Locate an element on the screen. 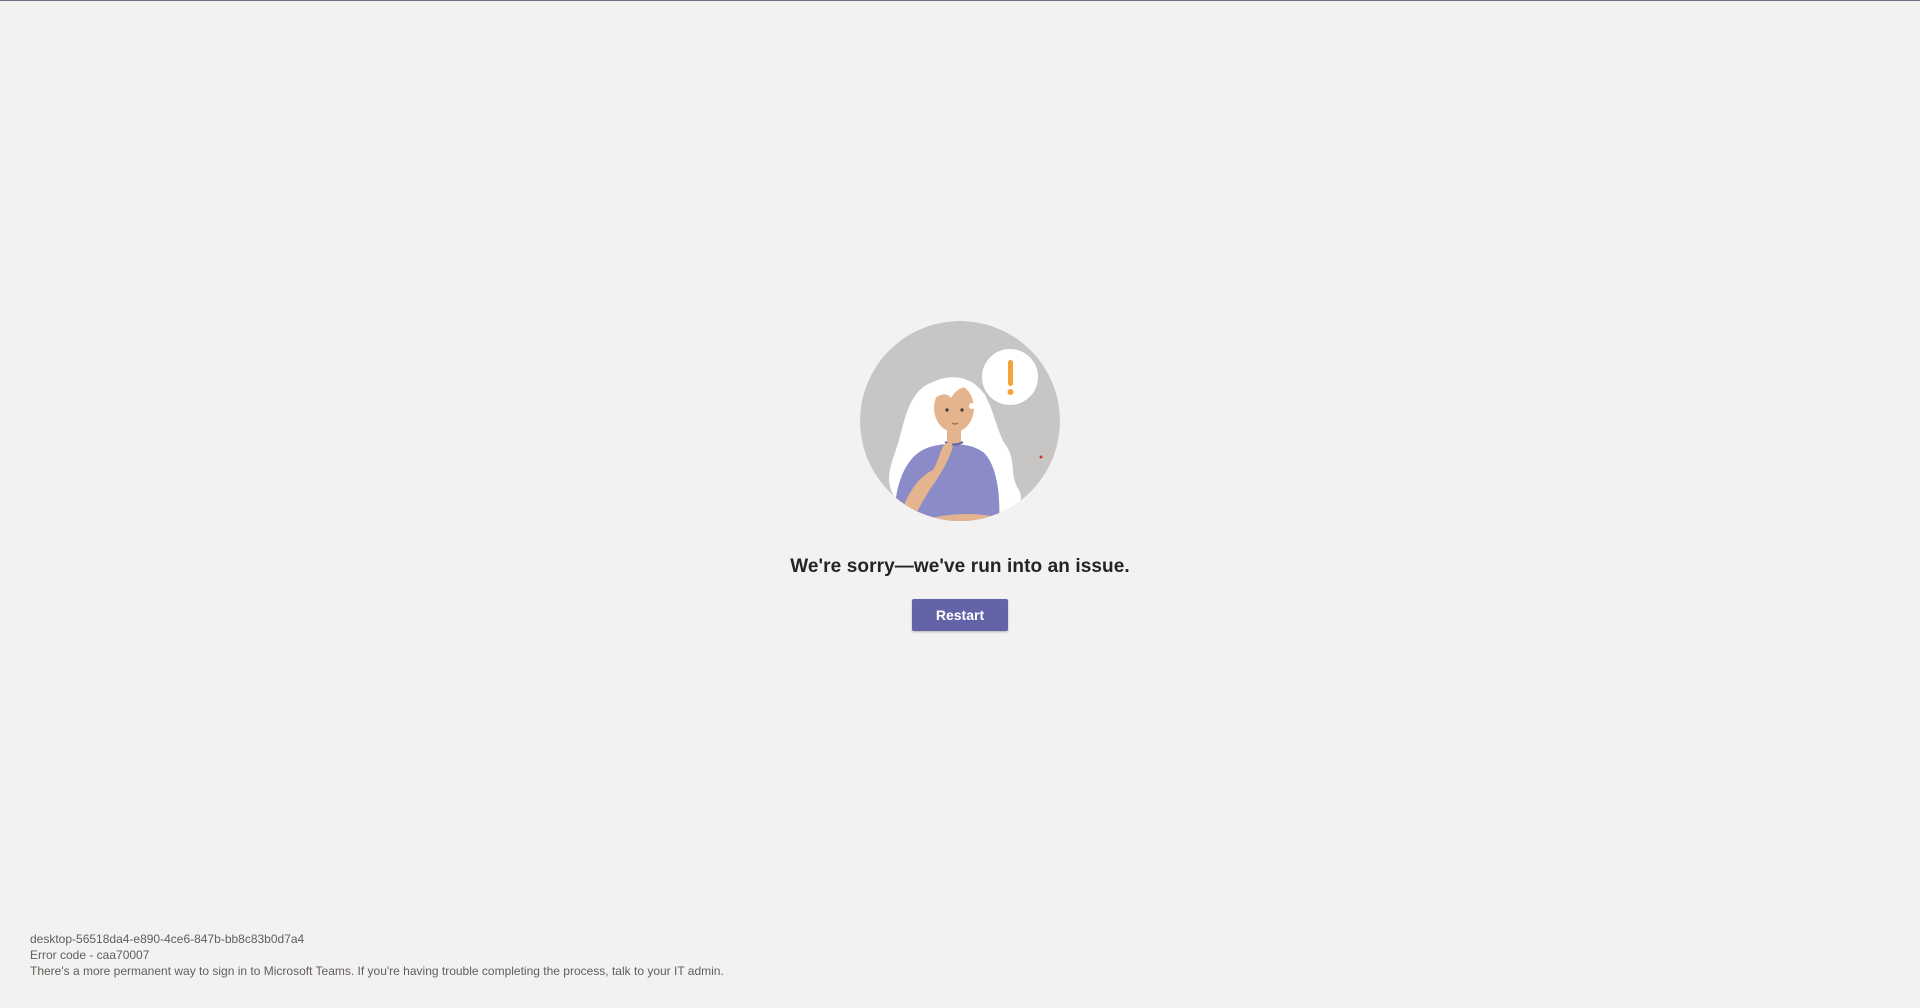  window-top-border is located at coordinates (960, 0).